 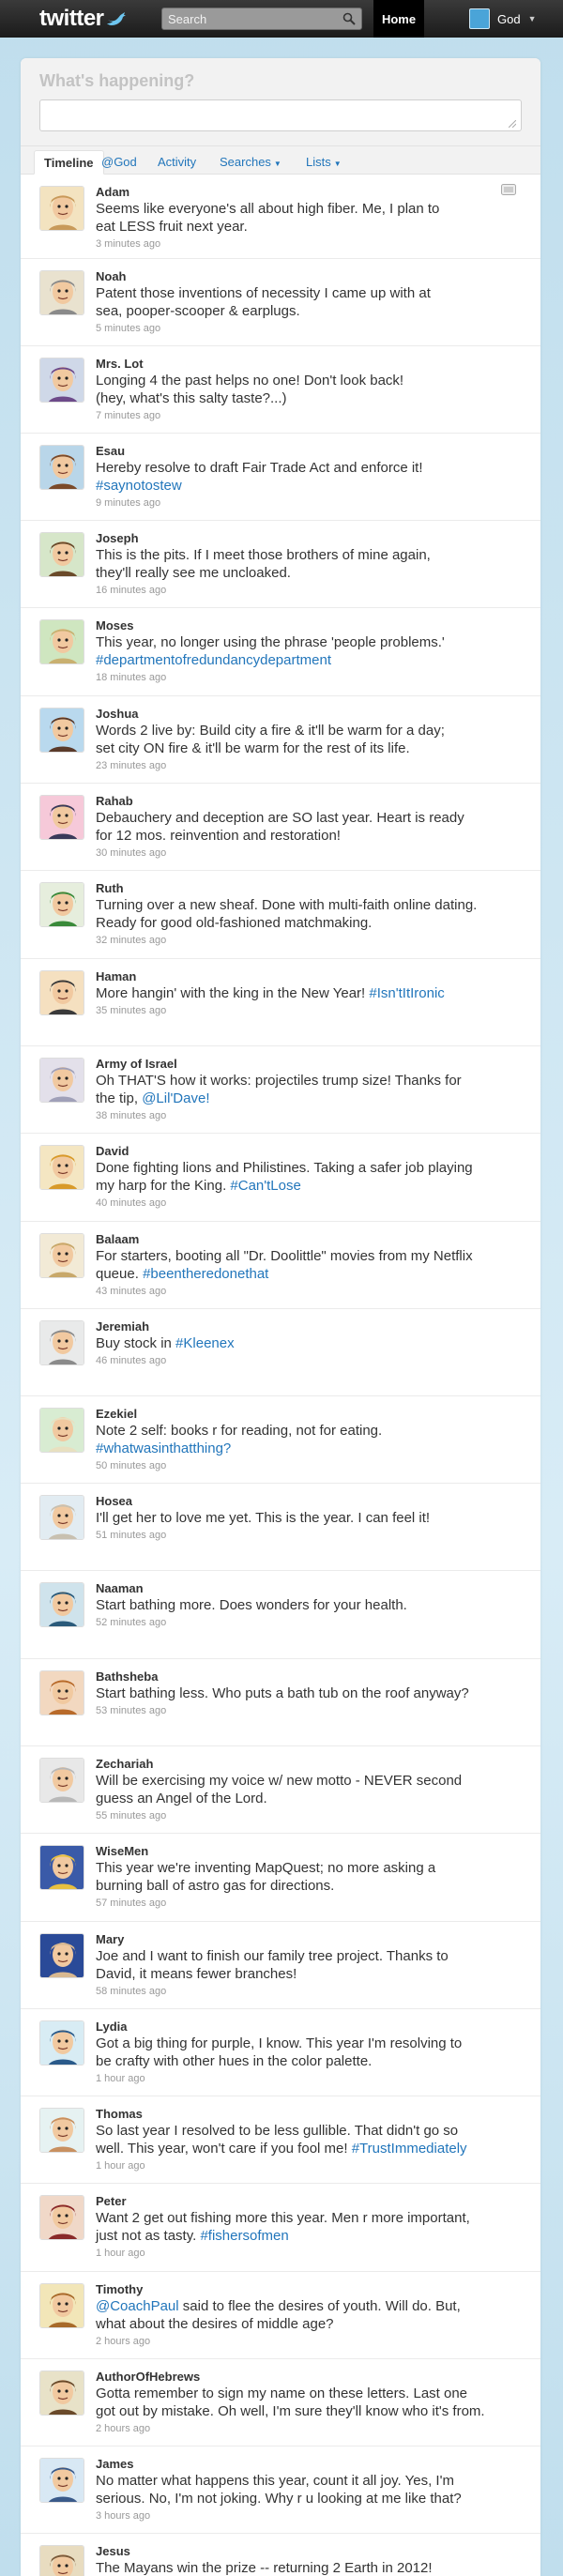 What do you see at coordinates (311, 1991) in the screenshot?
I see `tweet-timestamp: 58 minutes ago` at bounding box center [311, 1991].